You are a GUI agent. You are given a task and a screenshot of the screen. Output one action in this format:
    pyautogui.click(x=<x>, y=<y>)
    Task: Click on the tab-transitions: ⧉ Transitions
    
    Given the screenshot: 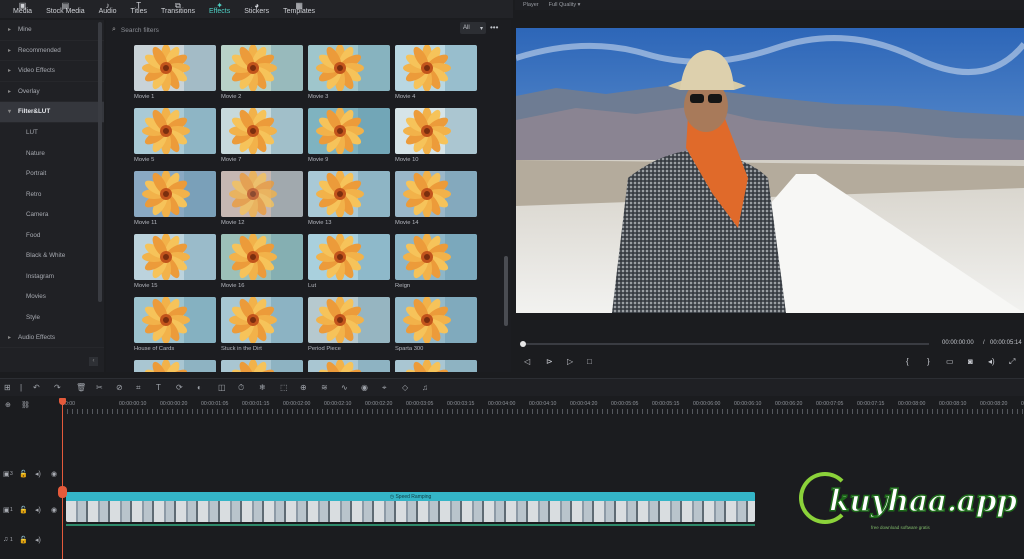 What is the action you would take?
    pyautogui.click(x=178, y=9)
    